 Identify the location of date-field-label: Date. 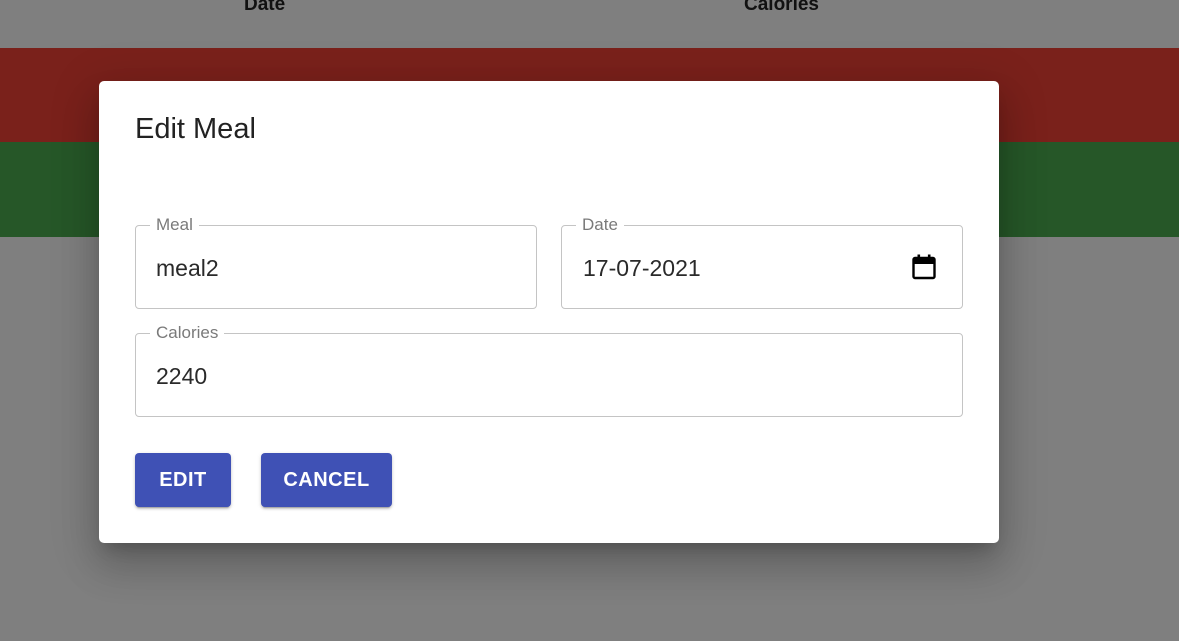
(600, 225).